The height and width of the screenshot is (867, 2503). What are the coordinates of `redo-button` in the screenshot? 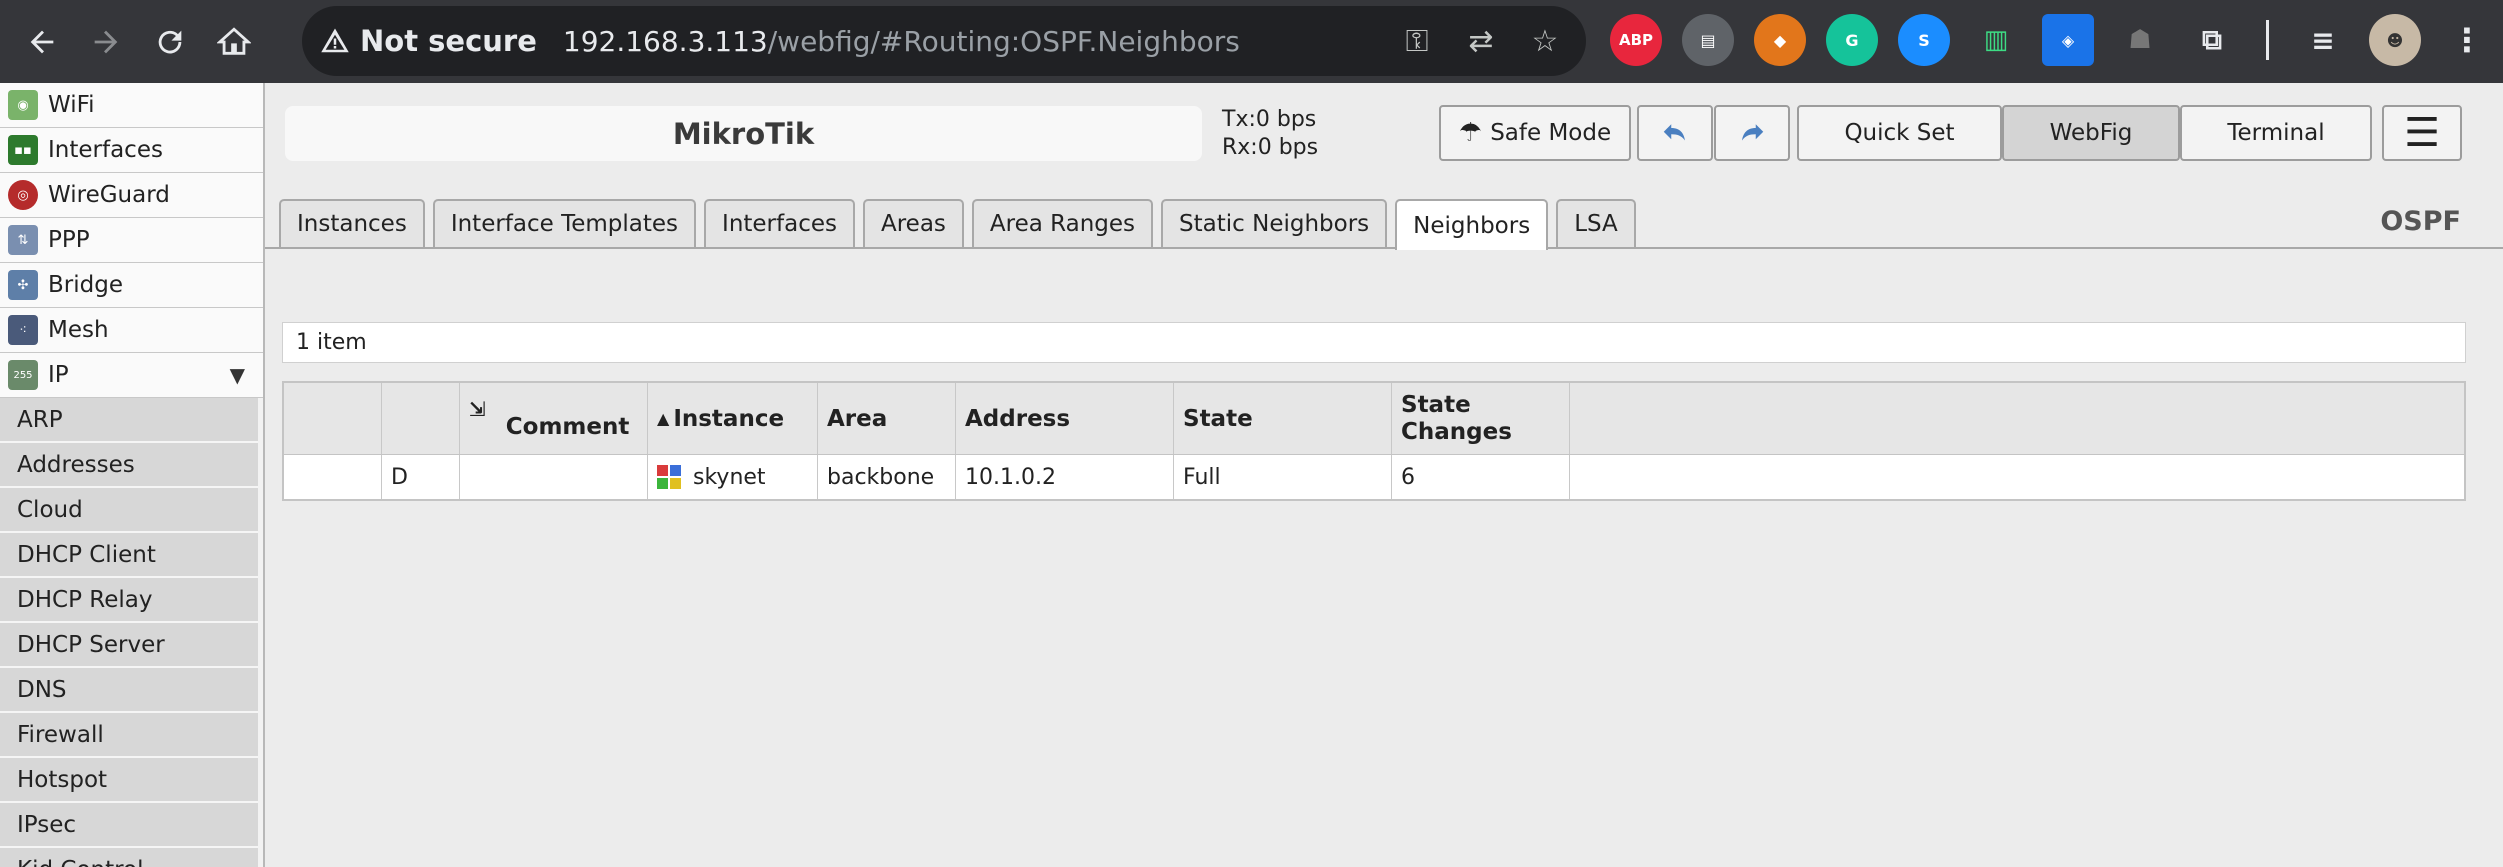 It's located at (1752, 133).